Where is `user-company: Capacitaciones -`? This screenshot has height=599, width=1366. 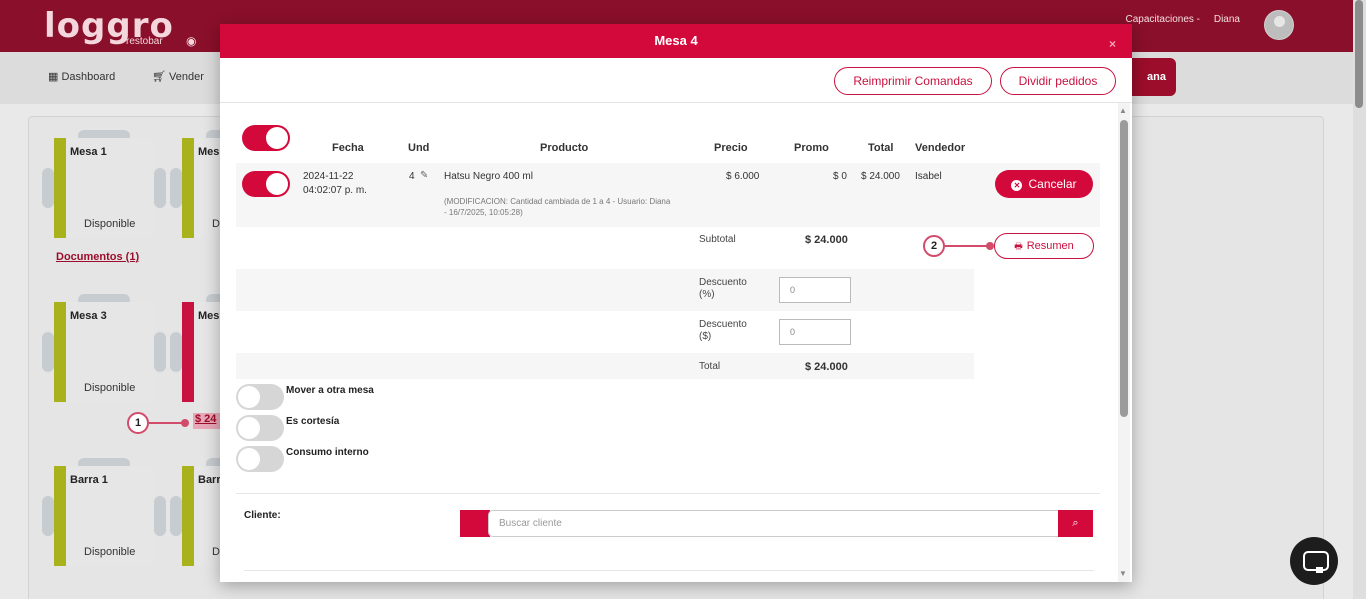 user-company: Capacitaciones - is located at coordinates (1163, 19).